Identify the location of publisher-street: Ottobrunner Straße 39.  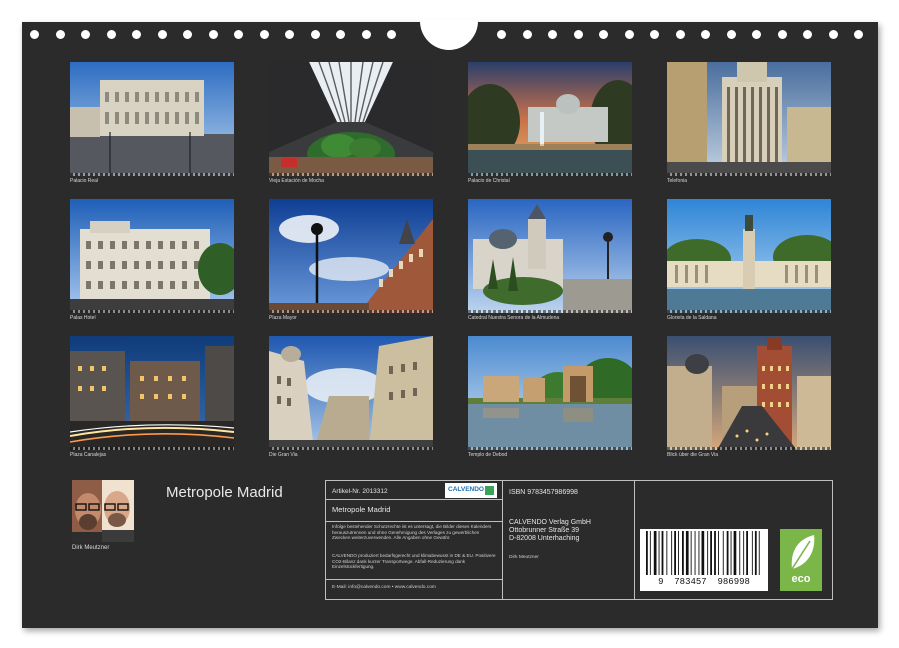
(544, 530).